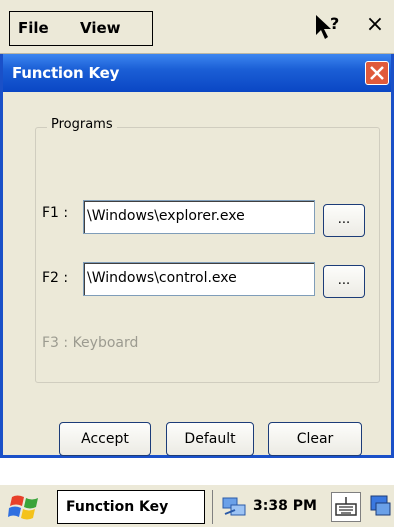 This screenshot has height=527, width=394. Describe the element at coordinates (235, 509) in the screenshot. I see `network-icon` at that location.